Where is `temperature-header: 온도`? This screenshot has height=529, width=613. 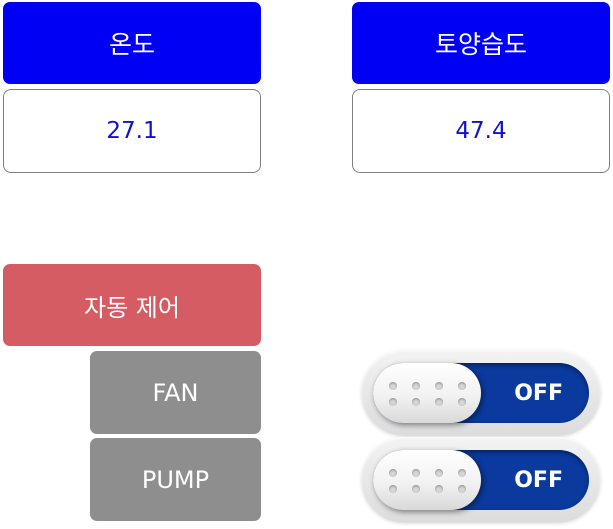
temperature-header: 온도 is located at coordinates (132, 43).